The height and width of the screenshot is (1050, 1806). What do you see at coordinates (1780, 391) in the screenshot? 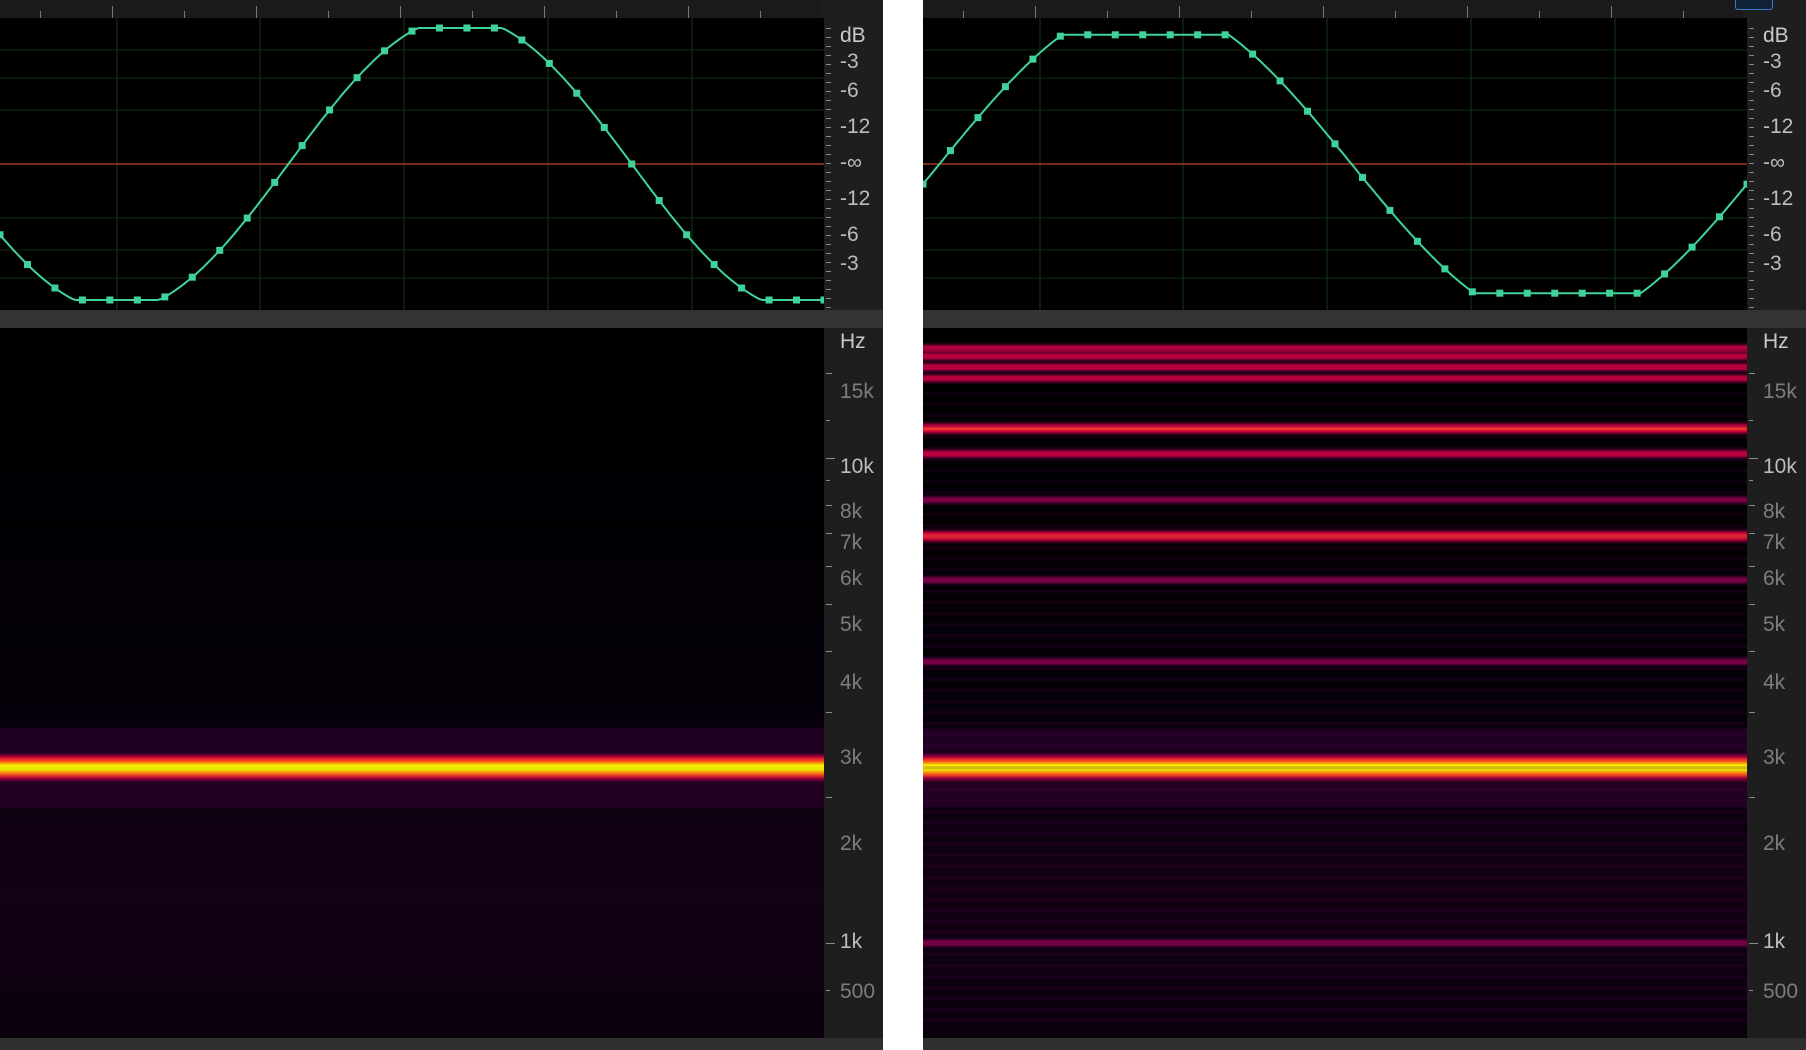
I see `hz-label: 15k` at bounding box center [1780, 391].